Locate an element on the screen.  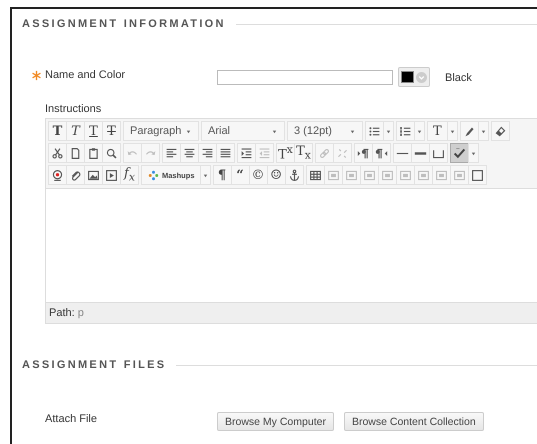
format-button: “ is located at coordinates (240, 175).